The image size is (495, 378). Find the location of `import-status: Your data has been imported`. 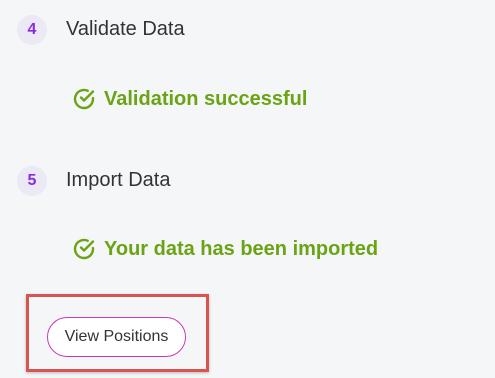

import-status: Your data has been imported is located at coordinates (225, 249).